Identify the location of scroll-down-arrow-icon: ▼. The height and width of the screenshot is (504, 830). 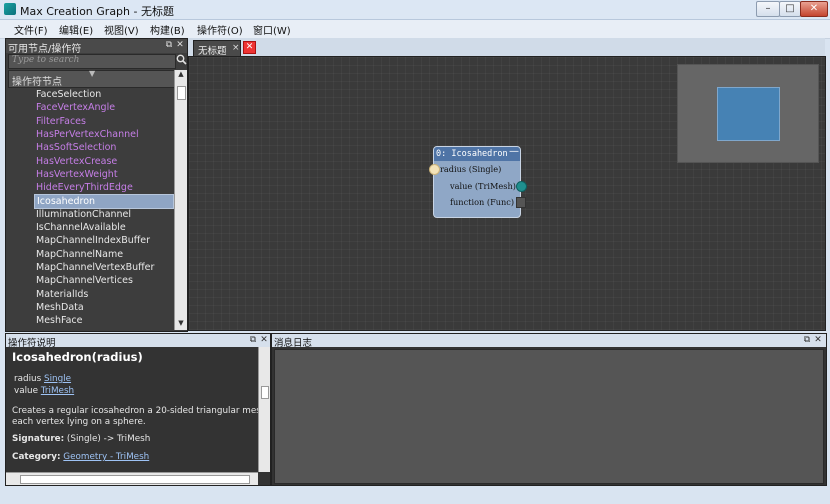
(181, 324).